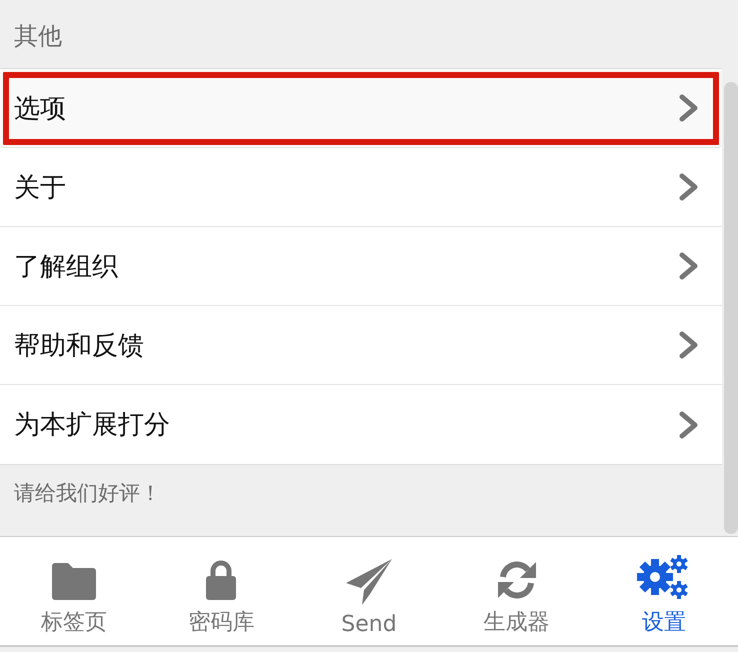 The image size is (738, 652). Describe the element at coordinates (87, 493) in the screenshot. I see `footer-text: 请给我们好评！` at that location.